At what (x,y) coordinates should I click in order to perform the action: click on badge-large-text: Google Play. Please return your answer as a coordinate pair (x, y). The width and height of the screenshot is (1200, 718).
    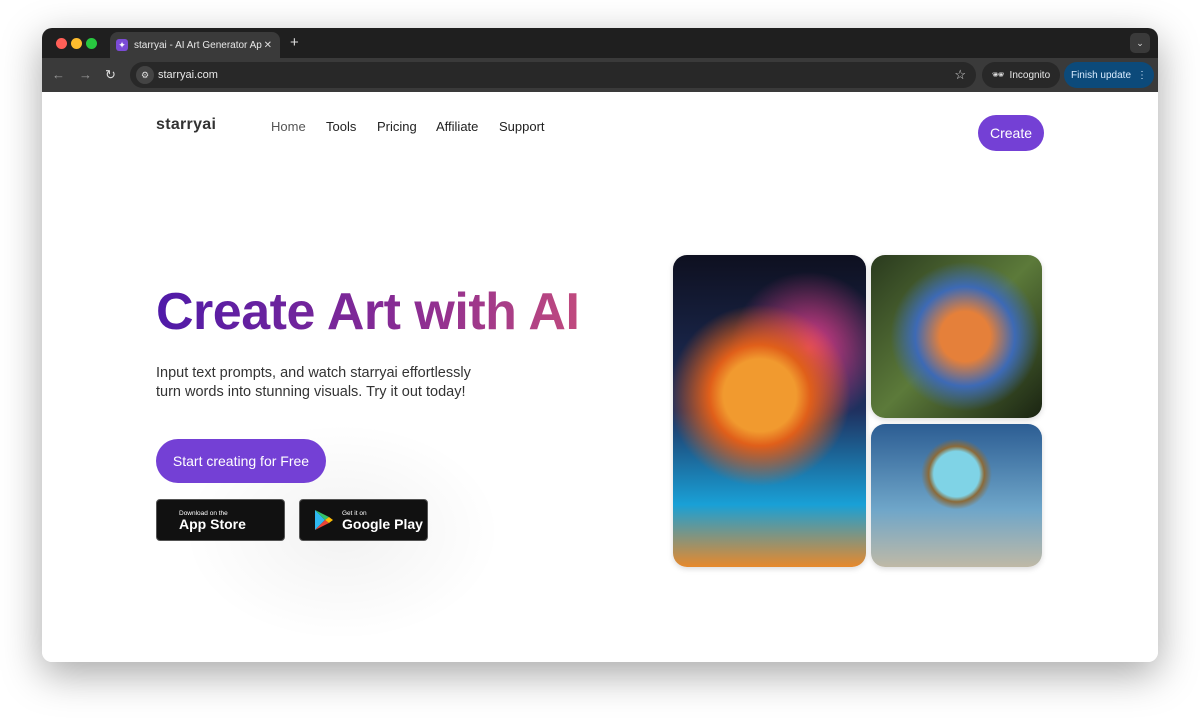
    Looking at the image, I should click on (382, 523).